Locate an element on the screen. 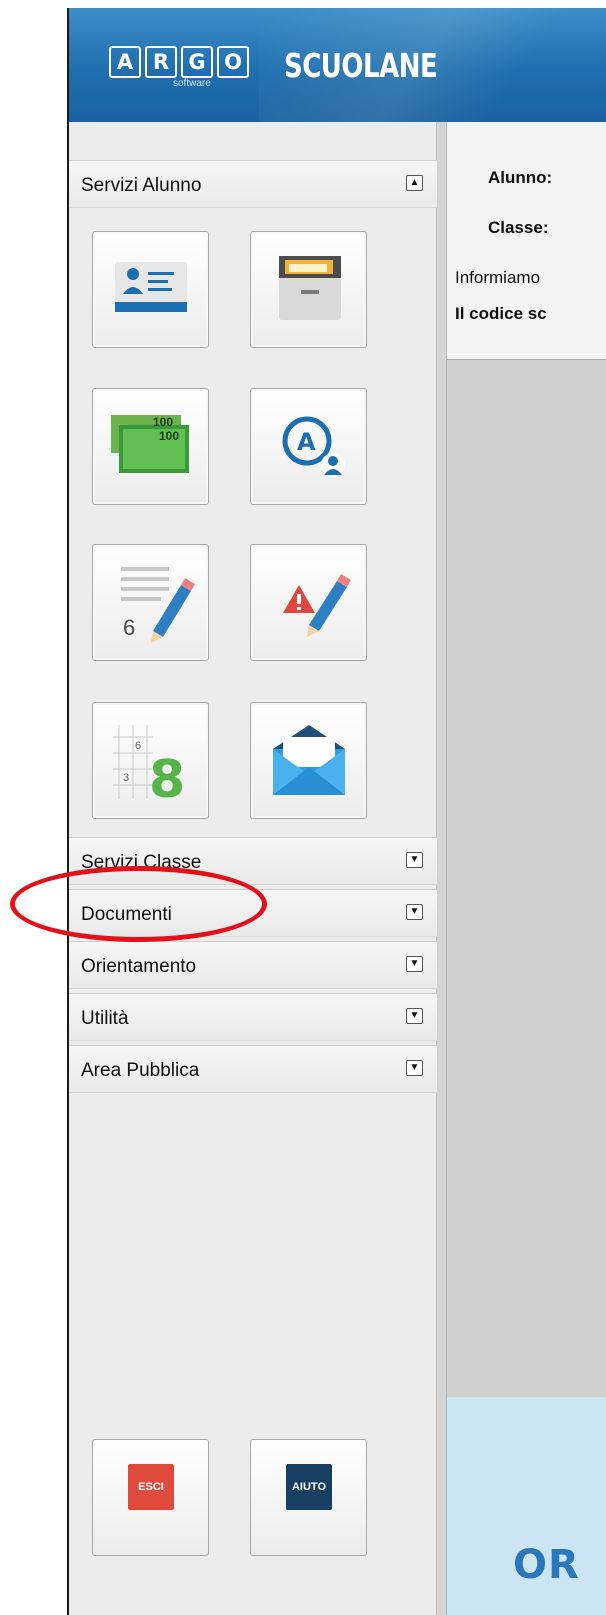 The height and width of the screenshot is (1615, 606). section-label: Servizi Classe is located at coordinates (141, 862).